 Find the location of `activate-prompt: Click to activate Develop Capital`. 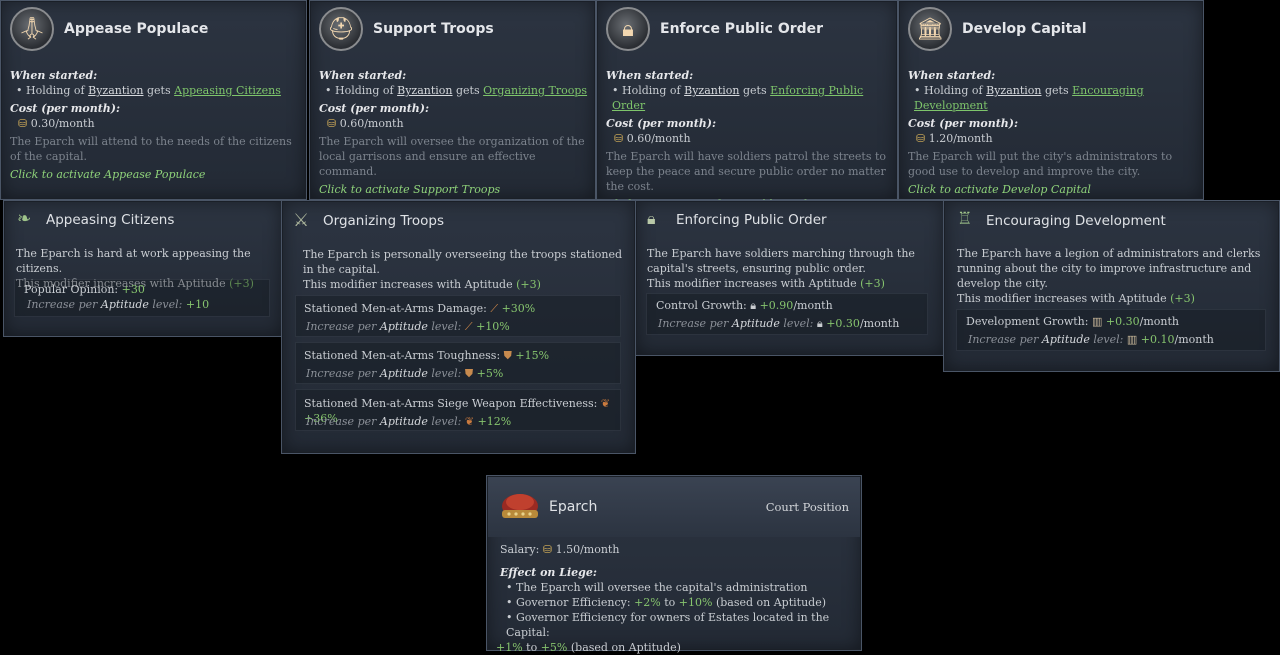

activate-prompt: Click to activate Develop Capital is located at coordinates (1052, 189).